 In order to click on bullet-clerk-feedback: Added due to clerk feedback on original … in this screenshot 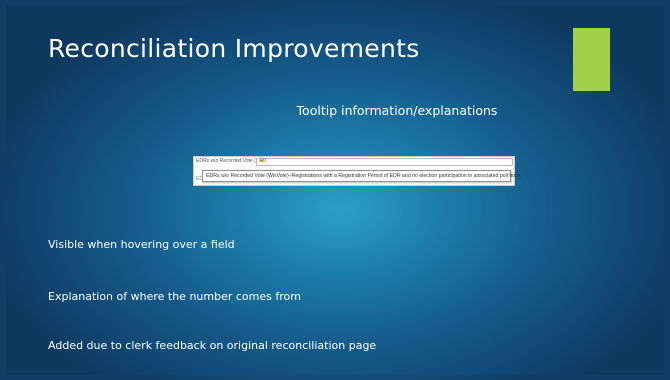, I will do `click(212, 345)`.